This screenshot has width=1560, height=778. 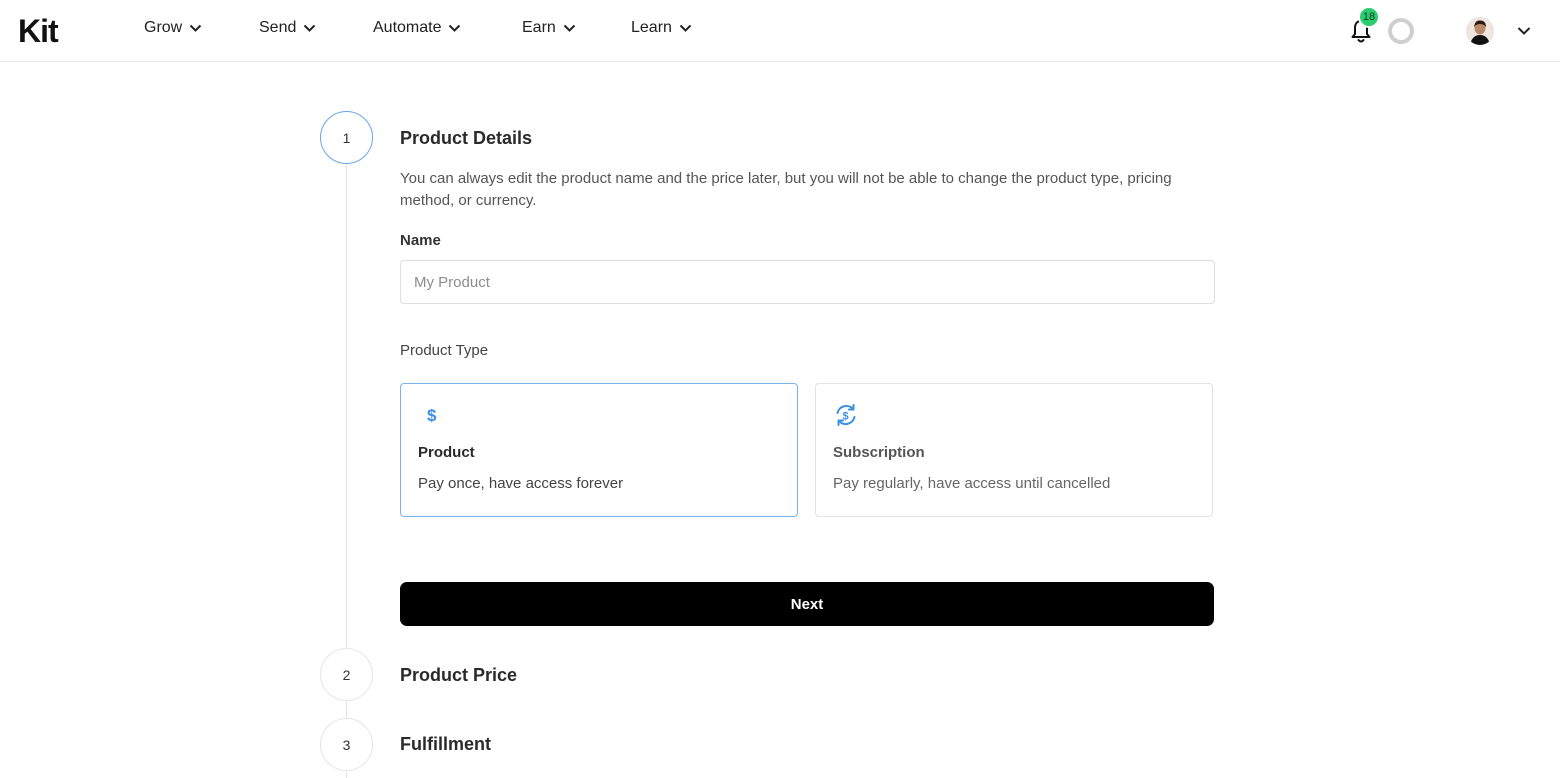 I want to click on nav-learn: Learn, so click(x=661, y=28).